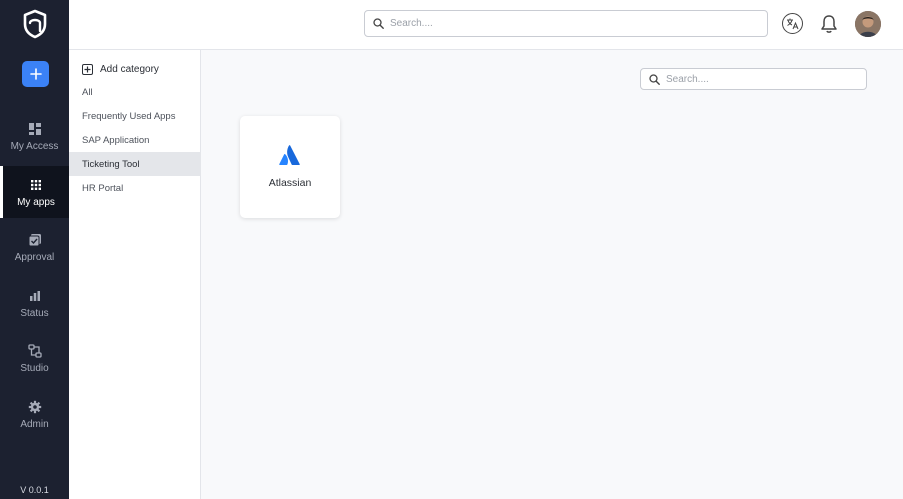  Describe the element at coordinates (868, 24) in the screenshot. I see `avatar` at that location.